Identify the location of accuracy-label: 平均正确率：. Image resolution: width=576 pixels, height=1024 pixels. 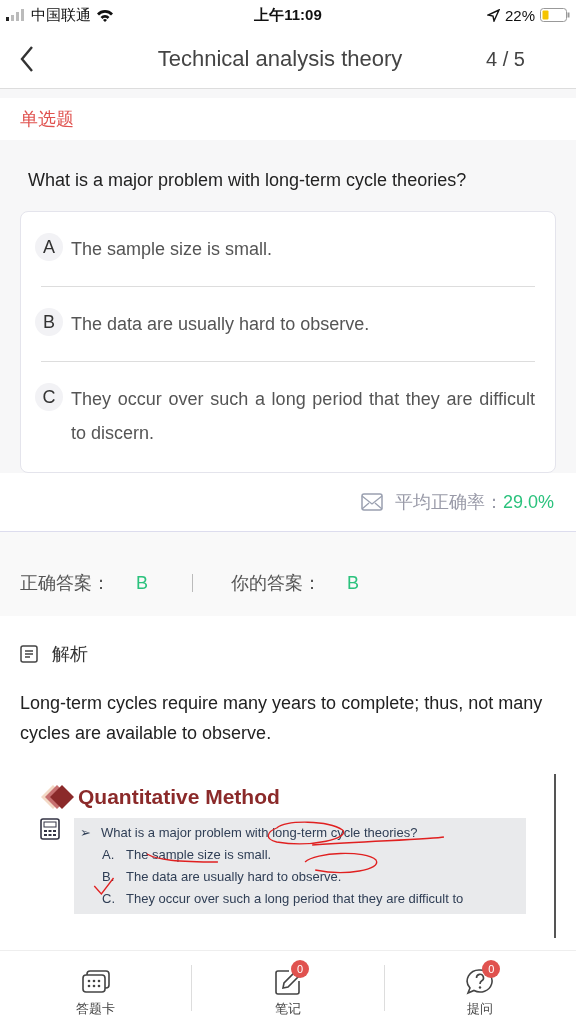
(448, 502).